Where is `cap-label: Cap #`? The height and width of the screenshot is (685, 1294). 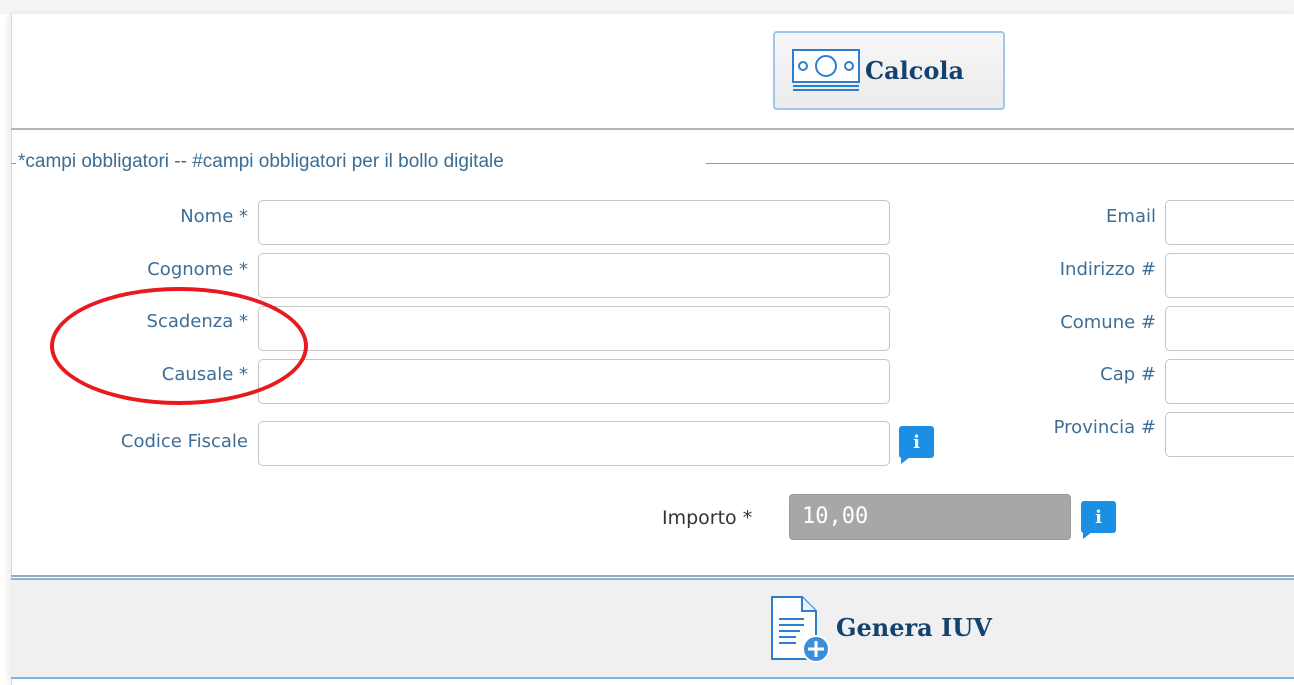 cap-label: Cap # is located at coordinates (1128, 374).